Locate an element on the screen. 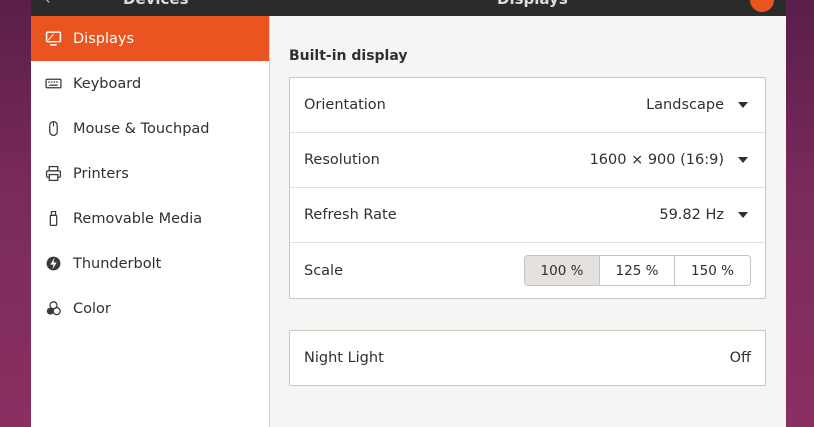 The height and width of the screenshot is (427, 814). removable-media-icon is located at coordinates (53, 218).